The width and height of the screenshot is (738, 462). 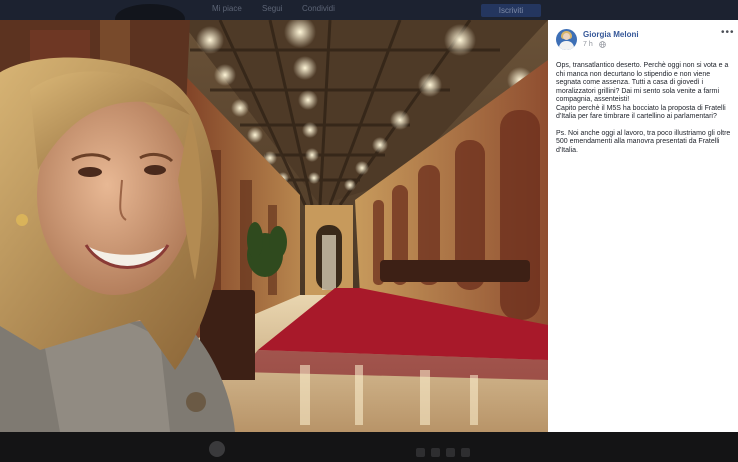 What do you see at coordinates (272, 8) in the screenshot?
I see `follow-page-button: Segui` at bounding box center [272, 8].